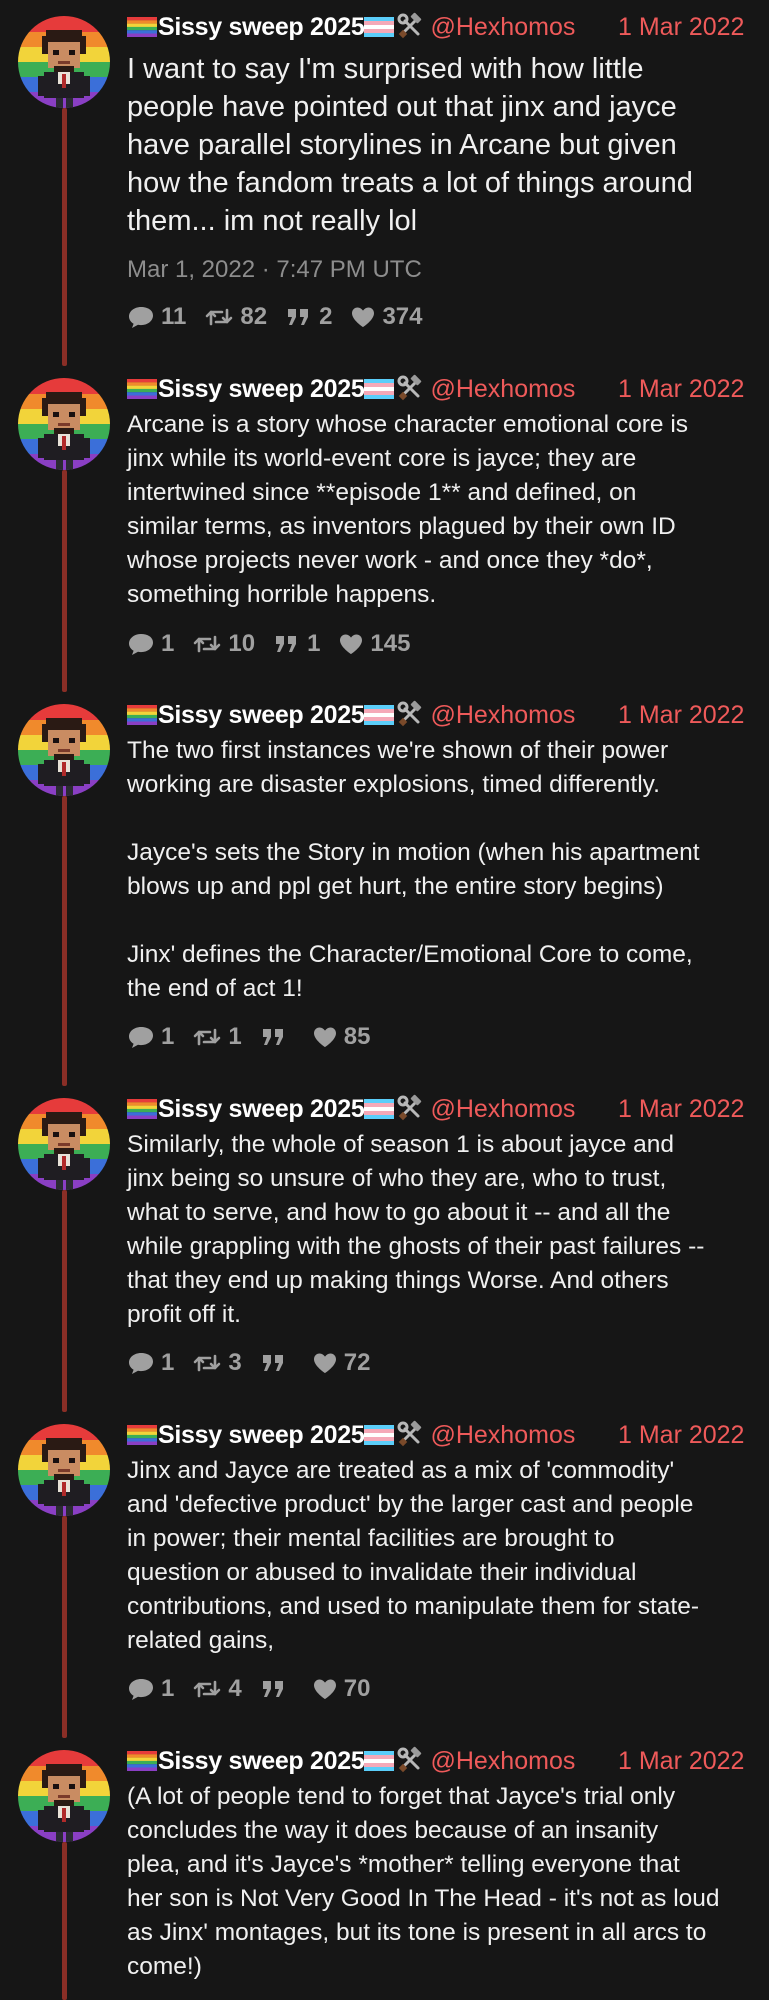 The height and width of the screenshot is (2000, 769). I want to click on like-stat: 145, so click(374, 644).